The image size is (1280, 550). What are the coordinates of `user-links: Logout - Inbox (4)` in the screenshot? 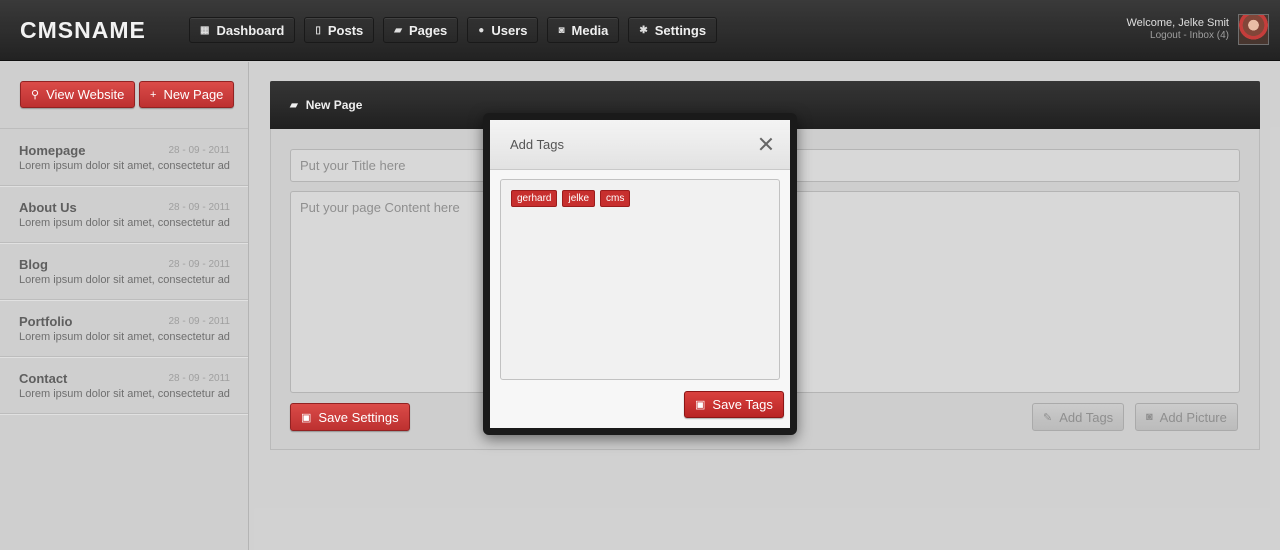 It's located at (1178, 35).